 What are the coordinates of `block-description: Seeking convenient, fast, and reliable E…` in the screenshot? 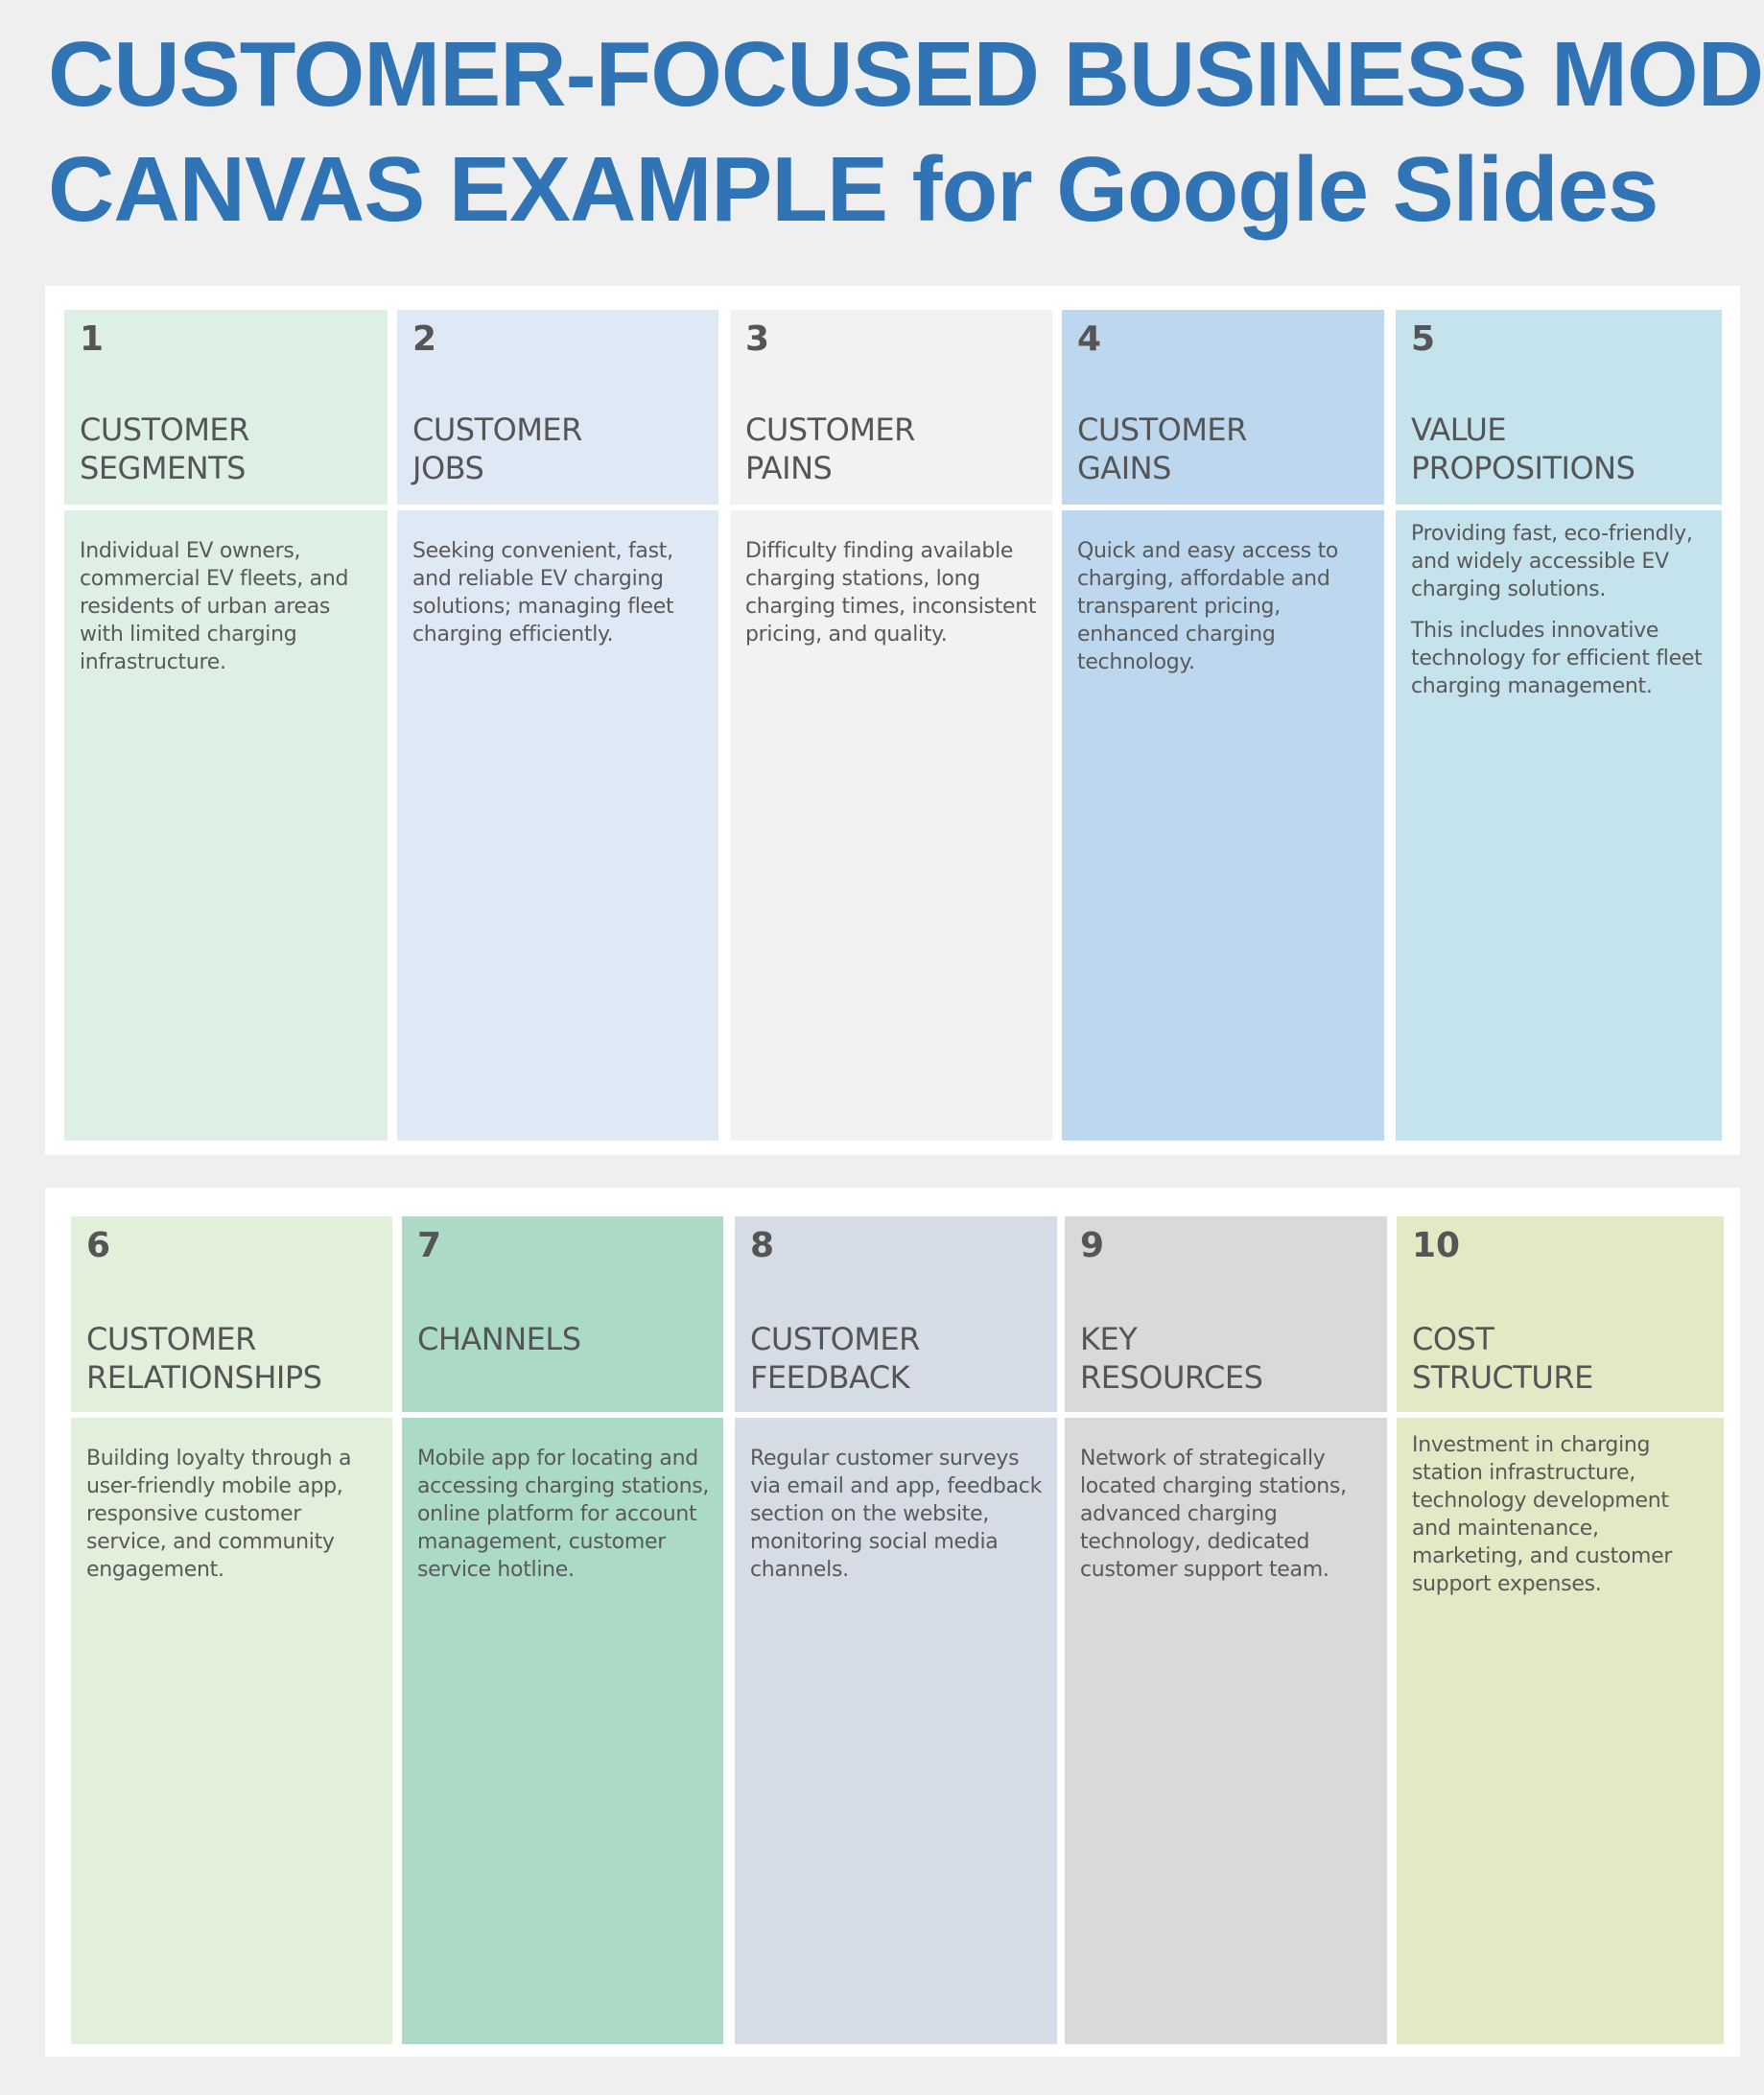 It's located at (560, 599).